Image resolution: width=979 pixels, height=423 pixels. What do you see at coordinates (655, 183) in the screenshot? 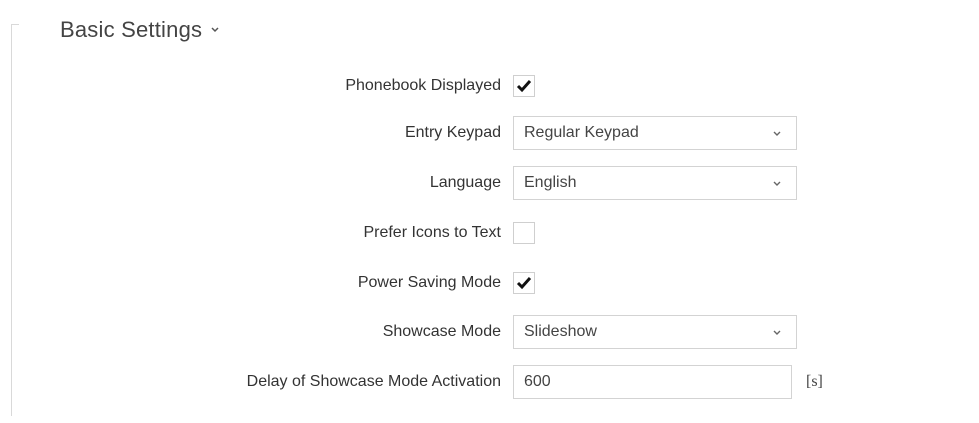
I see `language-select: English` at bounding box center [655, 183].